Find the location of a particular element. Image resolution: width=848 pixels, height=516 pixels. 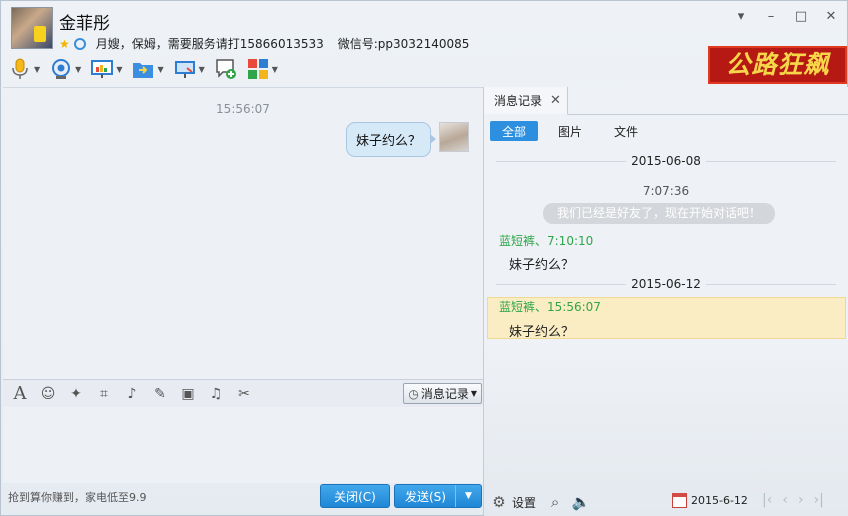

minimize-button: – is located at coordinates (771, 16).